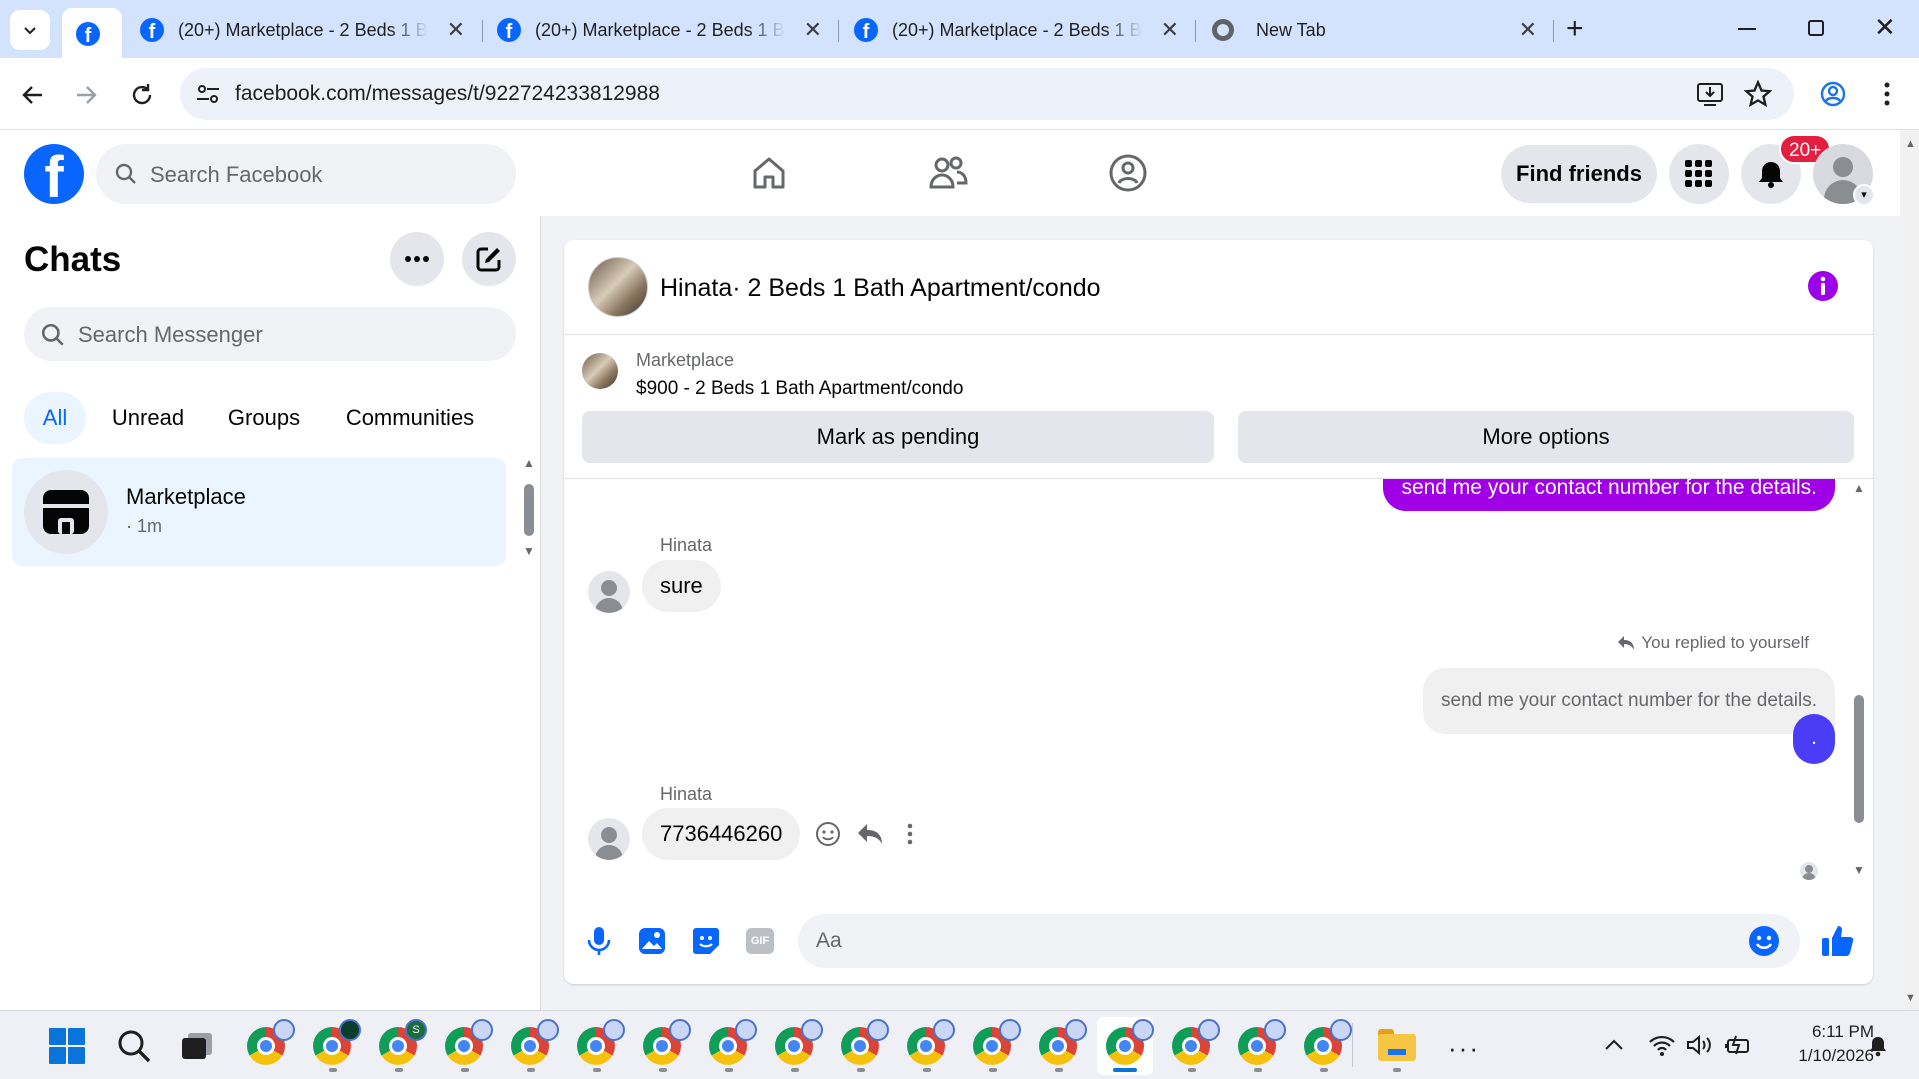 Image resolution: width=1919 pixels, height=1079 pixels. Describe the element at coordinates (208, 94) in the screenshot. I see `site-info-icon` at that location.